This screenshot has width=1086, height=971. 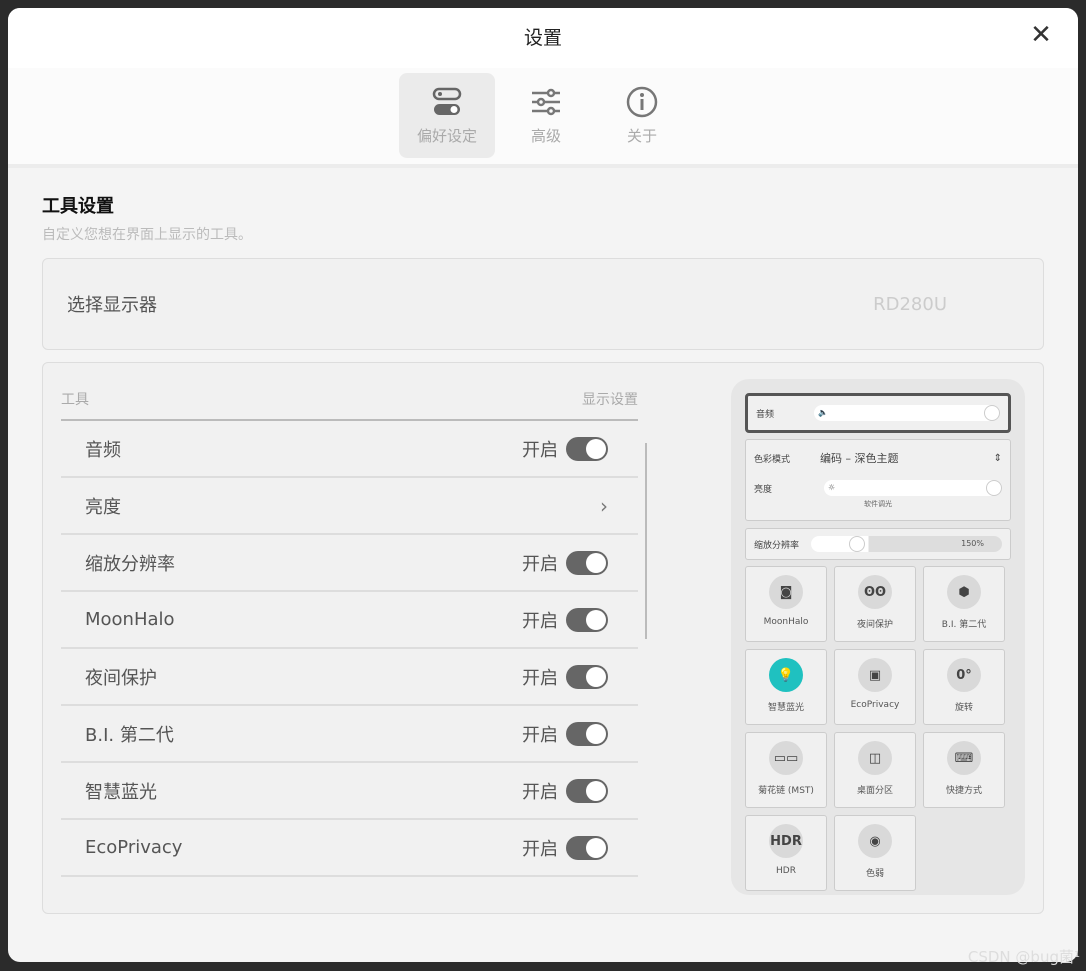 I want to click on tile-glyph: ◉, so click(x=875, y=841).